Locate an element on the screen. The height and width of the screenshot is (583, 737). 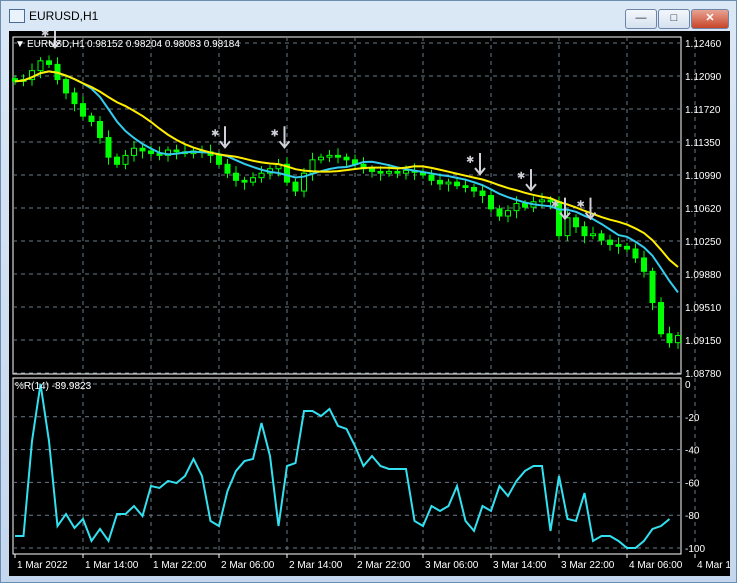
indicator-label: %R(14) -89.9823 is located at coordinates (53, 386).